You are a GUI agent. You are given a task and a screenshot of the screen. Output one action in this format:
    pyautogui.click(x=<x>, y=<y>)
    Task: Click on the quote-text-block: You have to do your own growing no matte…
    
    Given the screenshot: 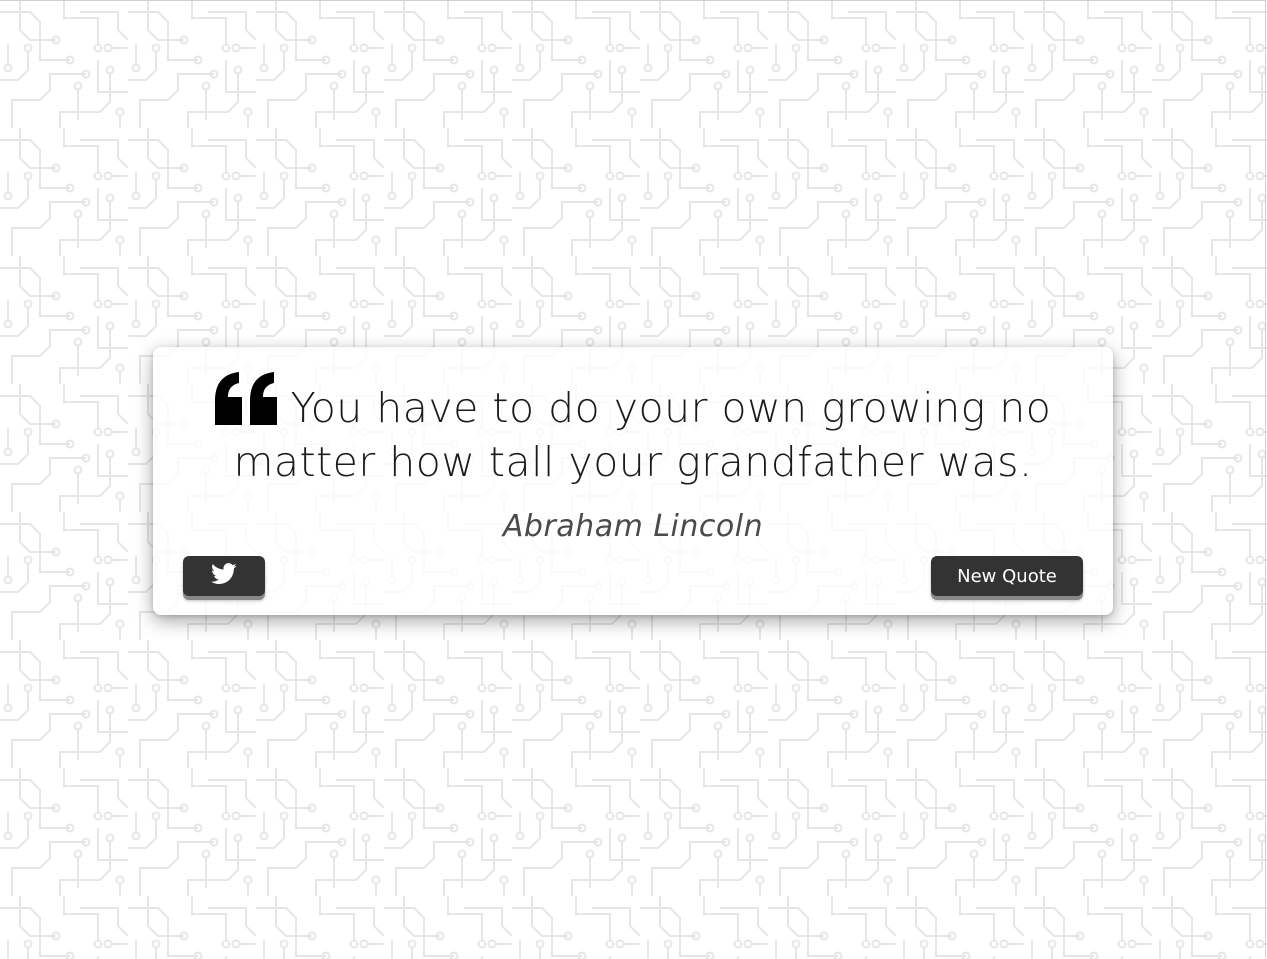 What is the action you would take?
    pyautogui.click(x=633, y=430)
    